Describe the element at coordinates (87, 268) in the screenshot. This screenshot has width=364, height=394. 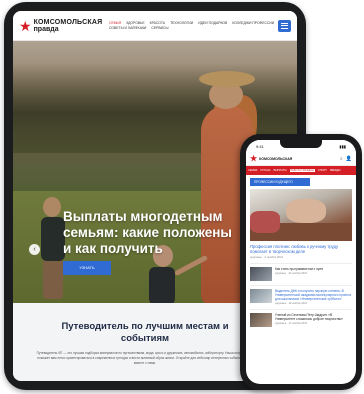
I see `learn-more-button: УЗНАТЬ` at that location.